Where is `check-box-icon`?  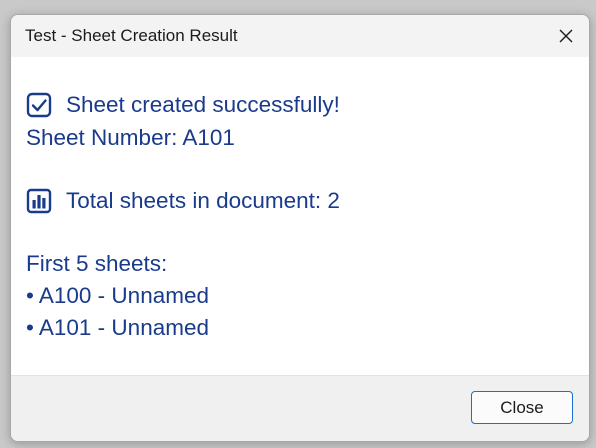 check-box-icon is located at coordinates (39, 105).